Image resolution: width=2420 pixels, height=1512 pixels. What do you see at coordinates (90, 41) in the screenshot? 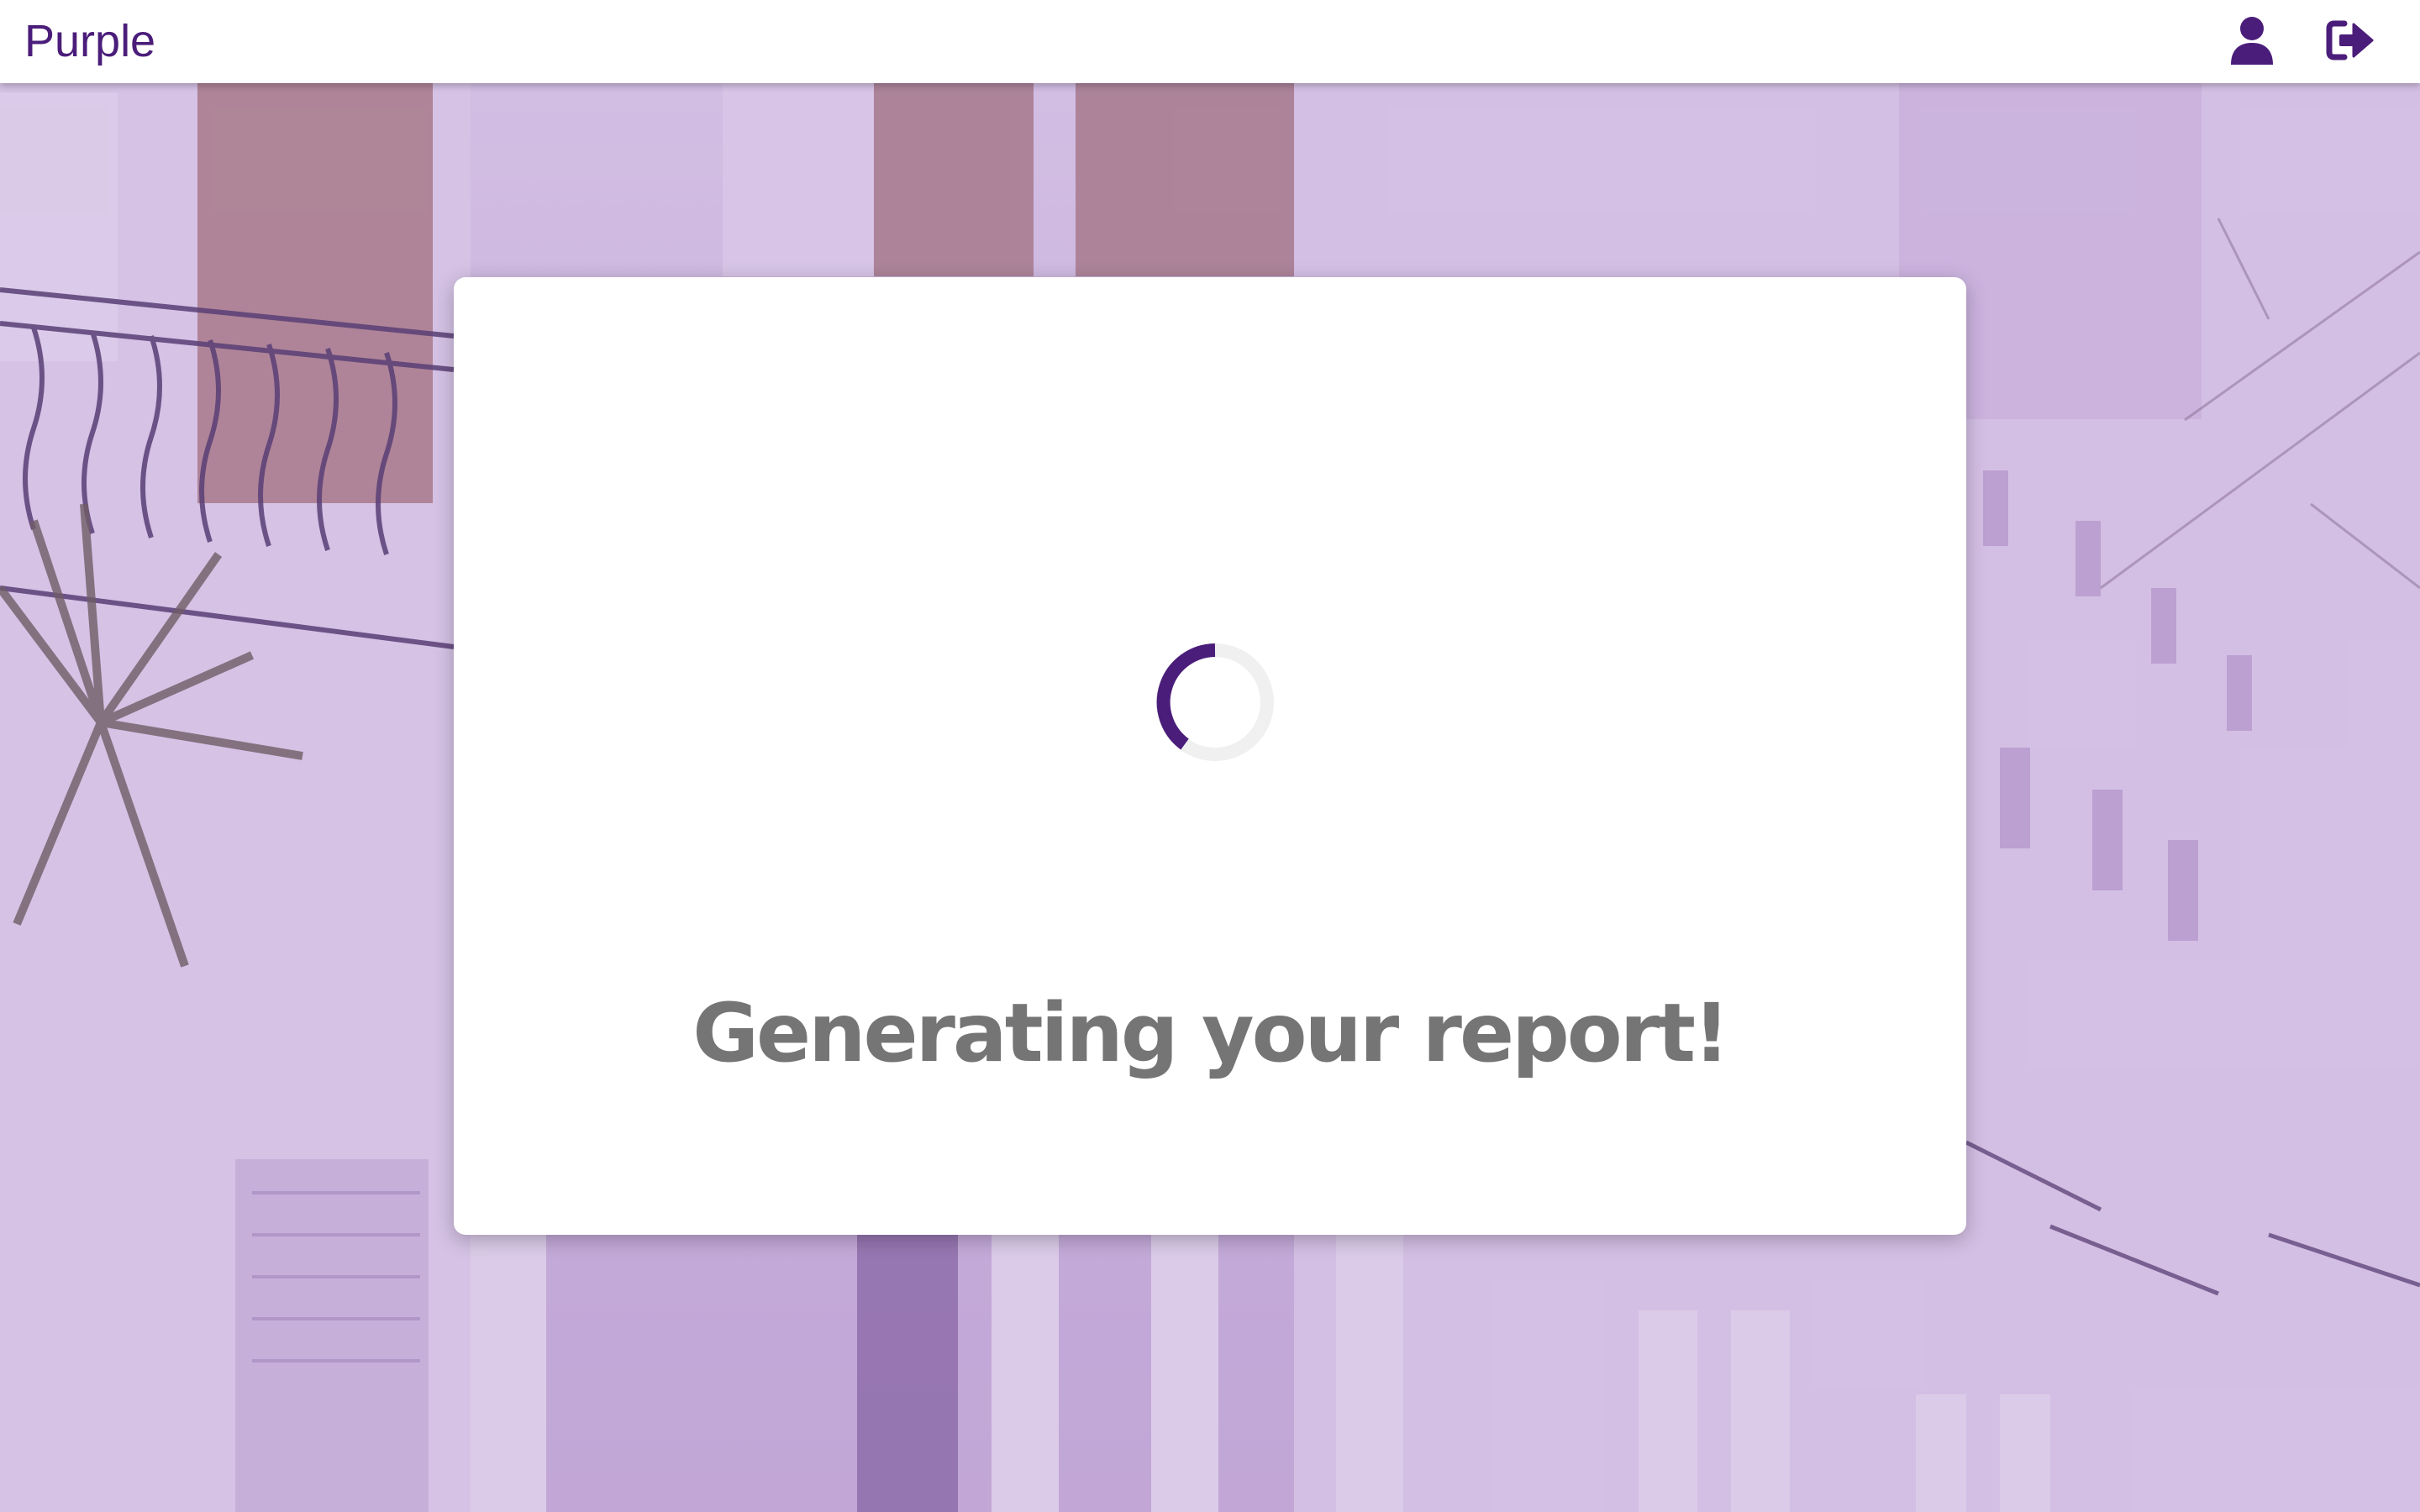
I see `app-brand: Purple` at bounding box center [90, 41].